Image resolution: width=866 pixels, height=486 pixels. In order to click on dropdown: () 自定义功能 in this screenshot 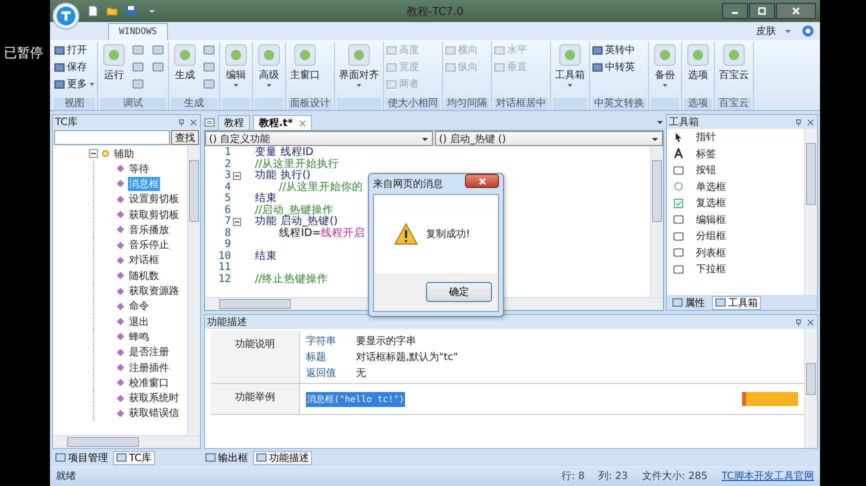, I will do `click(319, 138)`.